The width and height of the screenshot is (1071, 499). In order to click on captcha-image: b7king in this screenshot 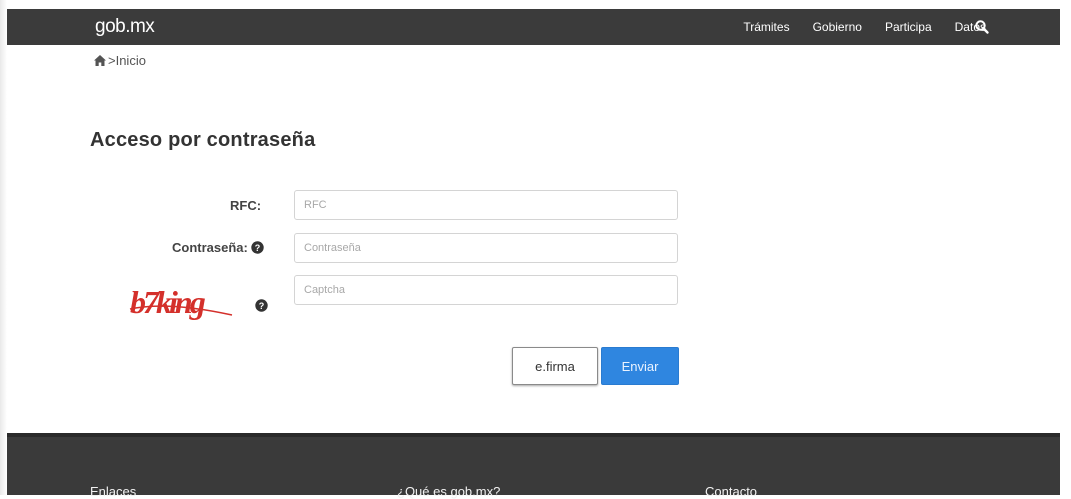, I will do `click(181, 302)`.